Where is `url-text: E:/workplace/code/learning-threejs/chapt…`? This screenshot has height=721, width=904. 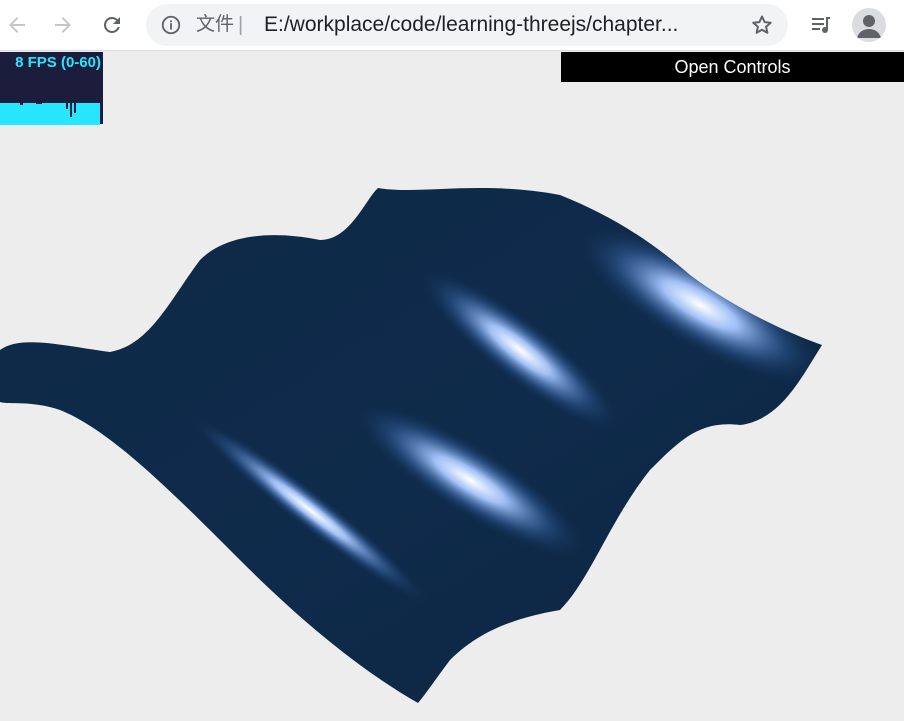 url-text: E:/workplace/code/learning-threejs/chapt… is located at coordinates (499, 25).